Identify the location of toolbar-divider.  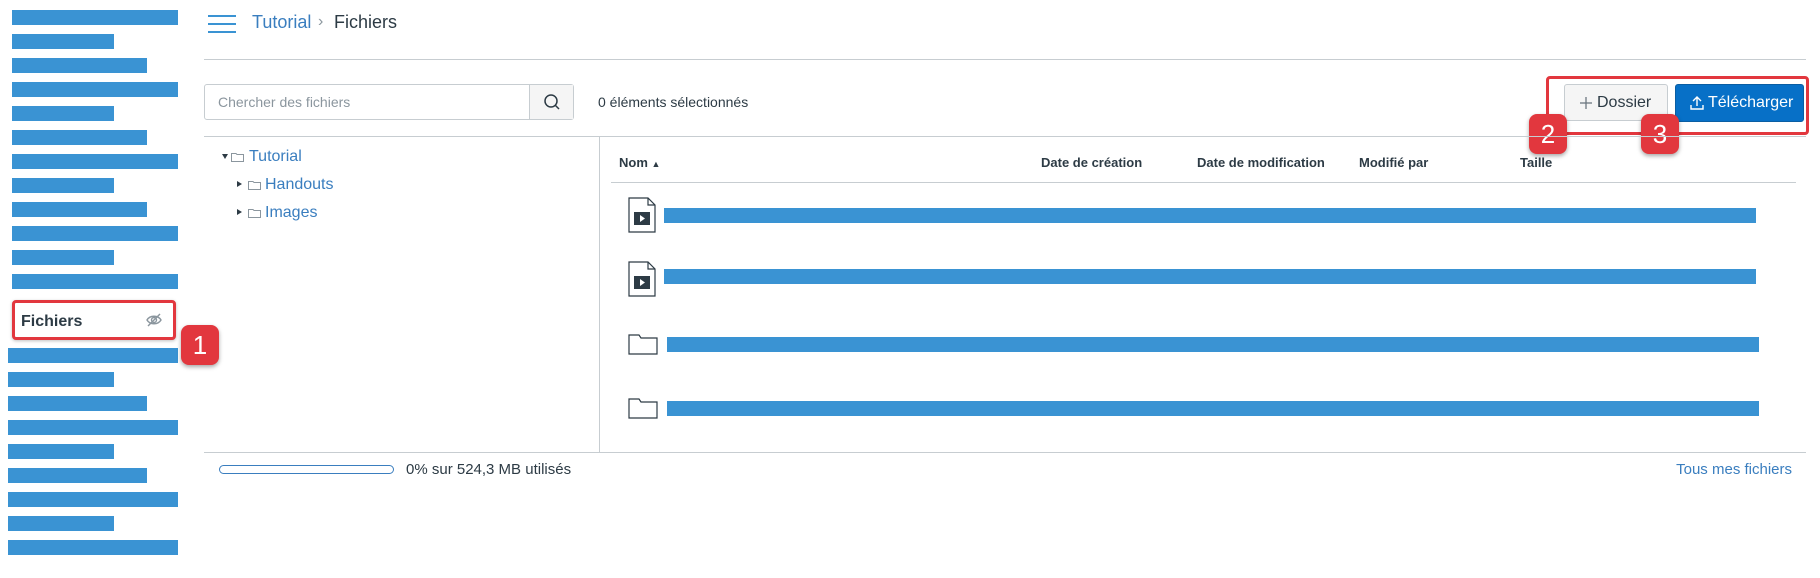
(1005, 136).